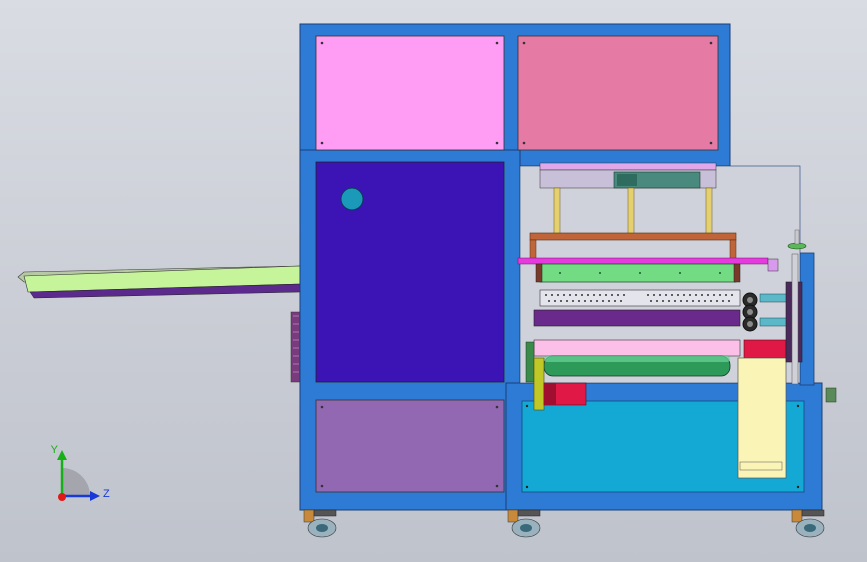 The height and width of the screenshot is (562, 867). I want to click on perforated-plate, so click(640, 298).